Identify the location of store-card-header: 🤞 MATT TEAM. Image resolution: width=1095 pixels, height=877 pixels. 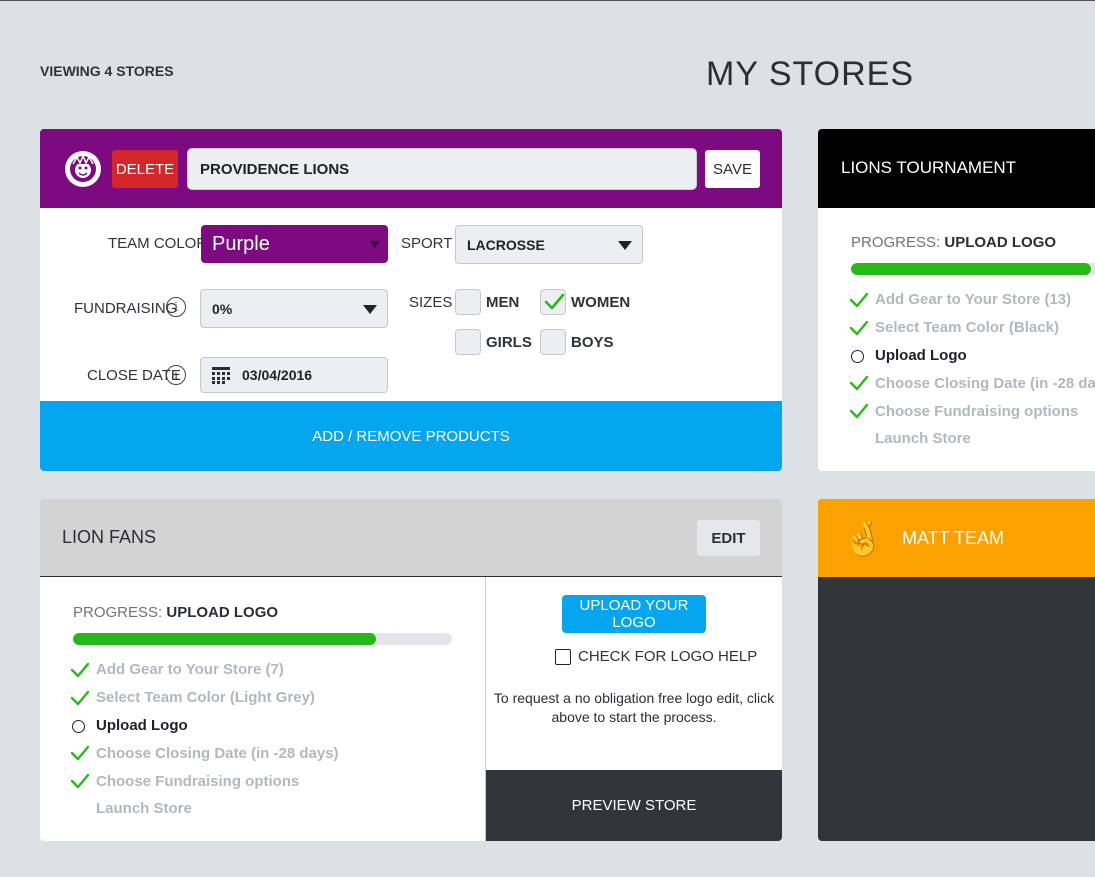
(956, 538).